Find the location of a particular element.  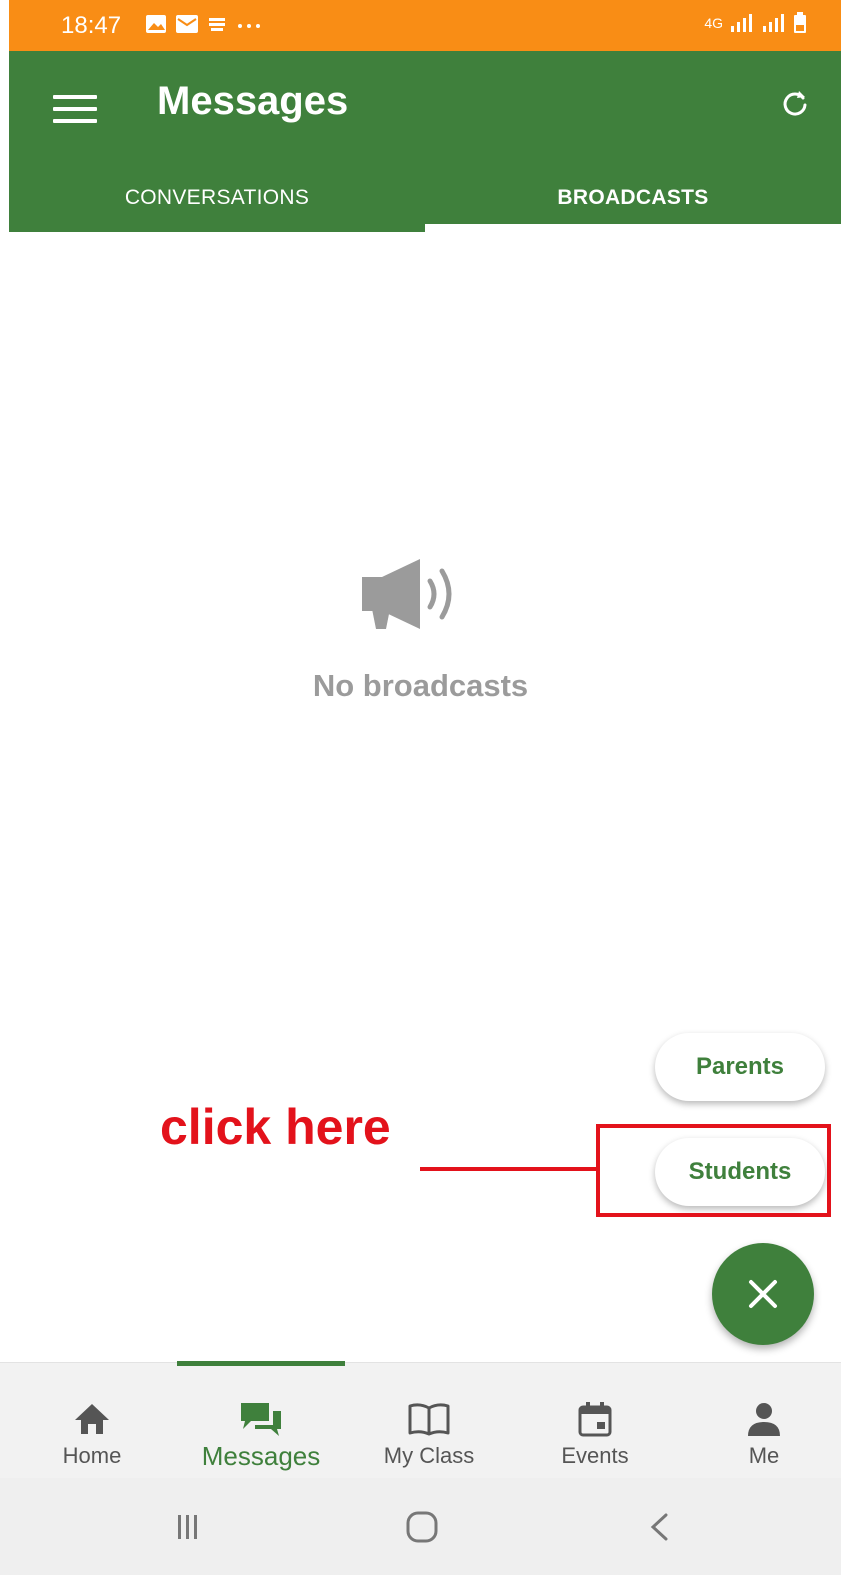

tab-bar: CONVERSATIONS BROADCASTS is located at coordinates (425, 197).